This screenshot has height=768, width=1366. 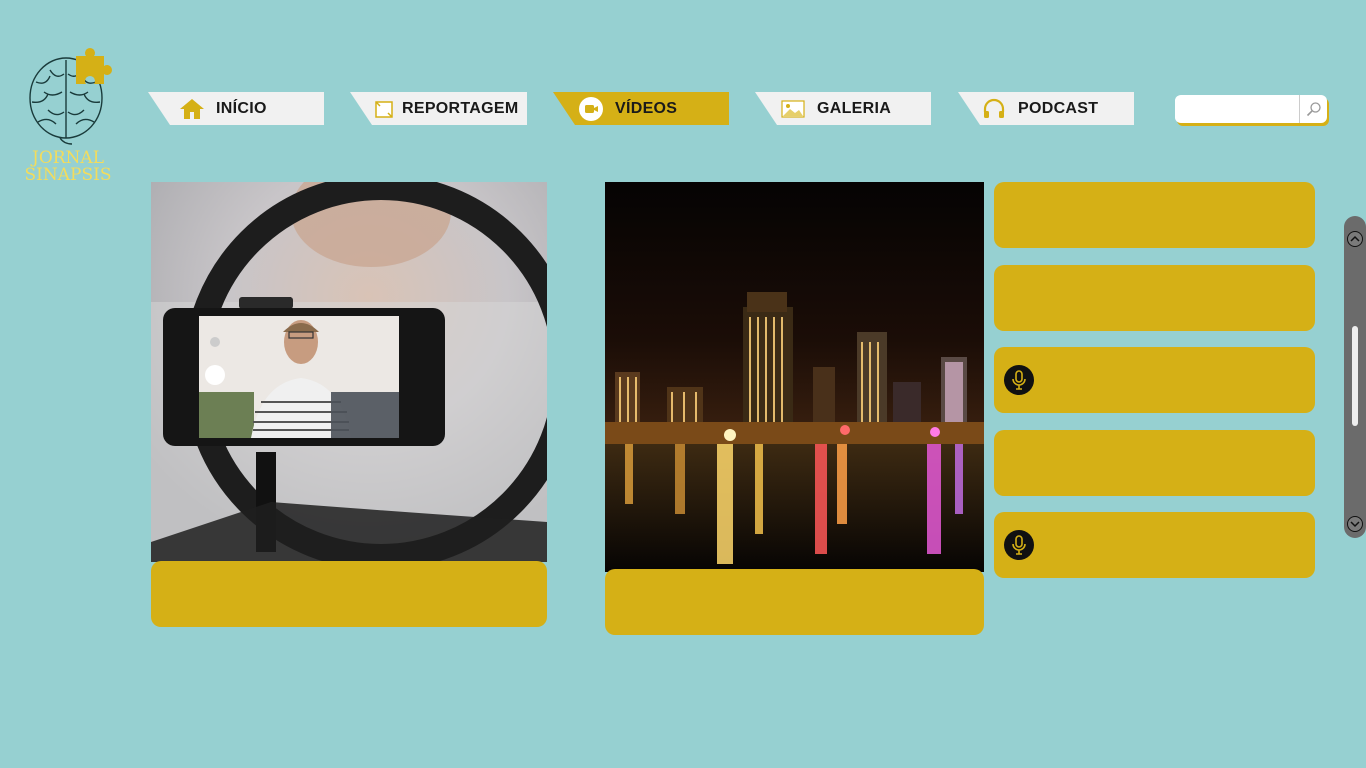 What do you see at coordinates (1237, 109) in the screenshot?
I see `search-input` at bounding box center [1237, 109].